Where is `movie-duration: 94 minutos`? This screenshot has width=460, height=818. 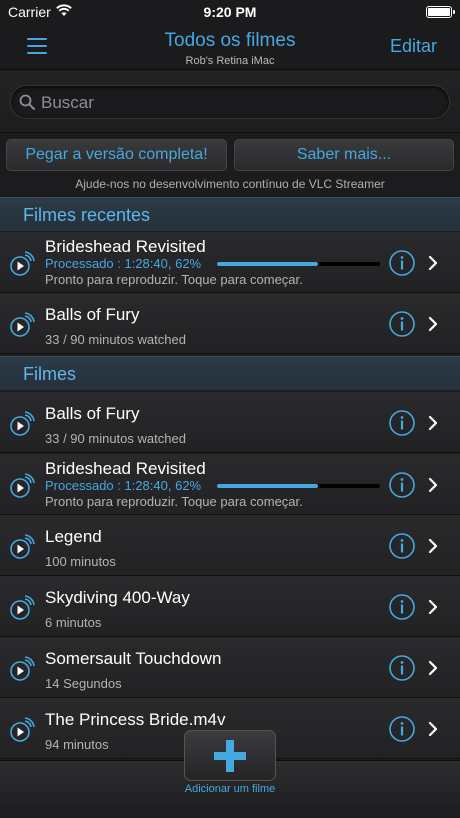
movie-duration: 94 minutos is located at coordinates (77, 744).